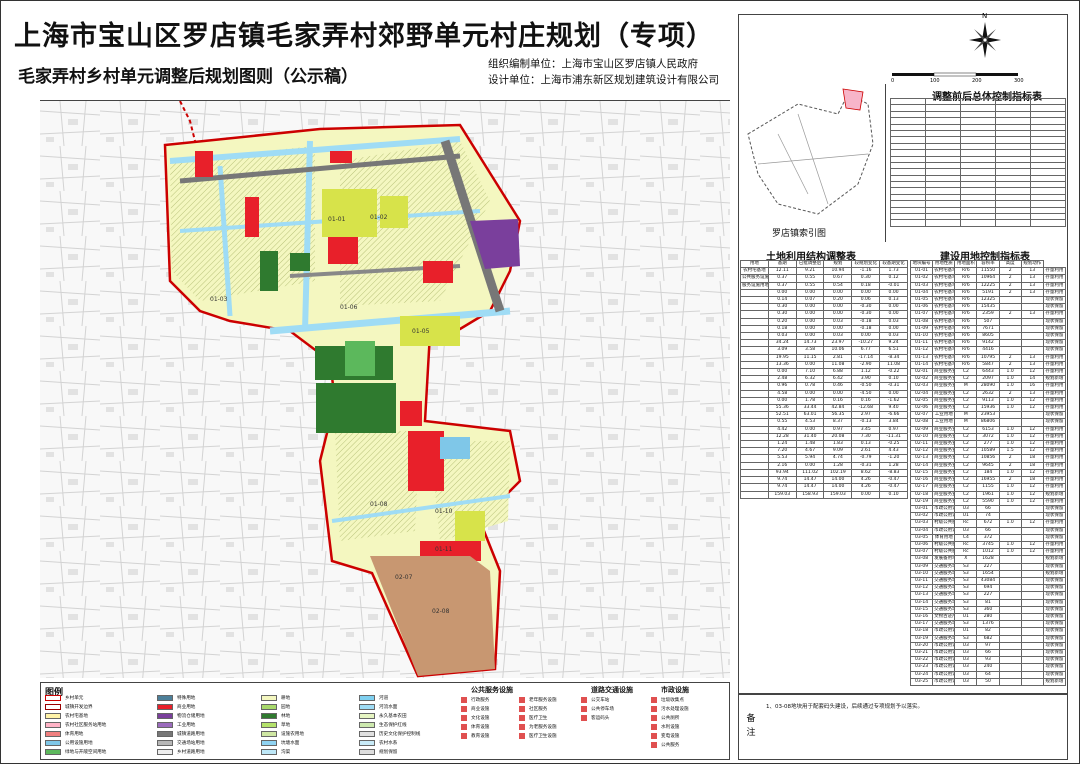 The width and height of the screenshot is (1080, 764). Describe the element at coordinates (966, 552) in the screenshot. I see `table-cell: Rc` at that location.